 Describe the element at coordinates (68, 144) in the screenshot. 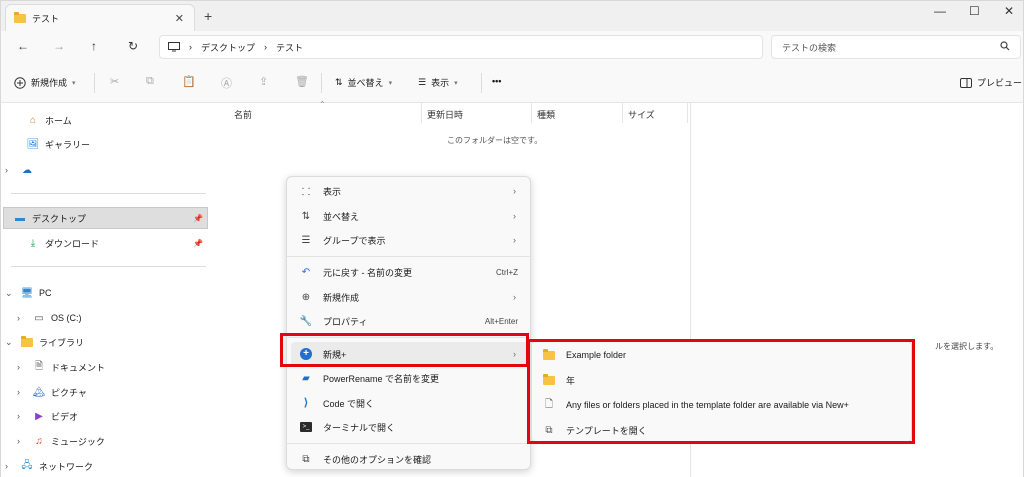

I see `sidebar-item-label: ギャラリー` at that location.